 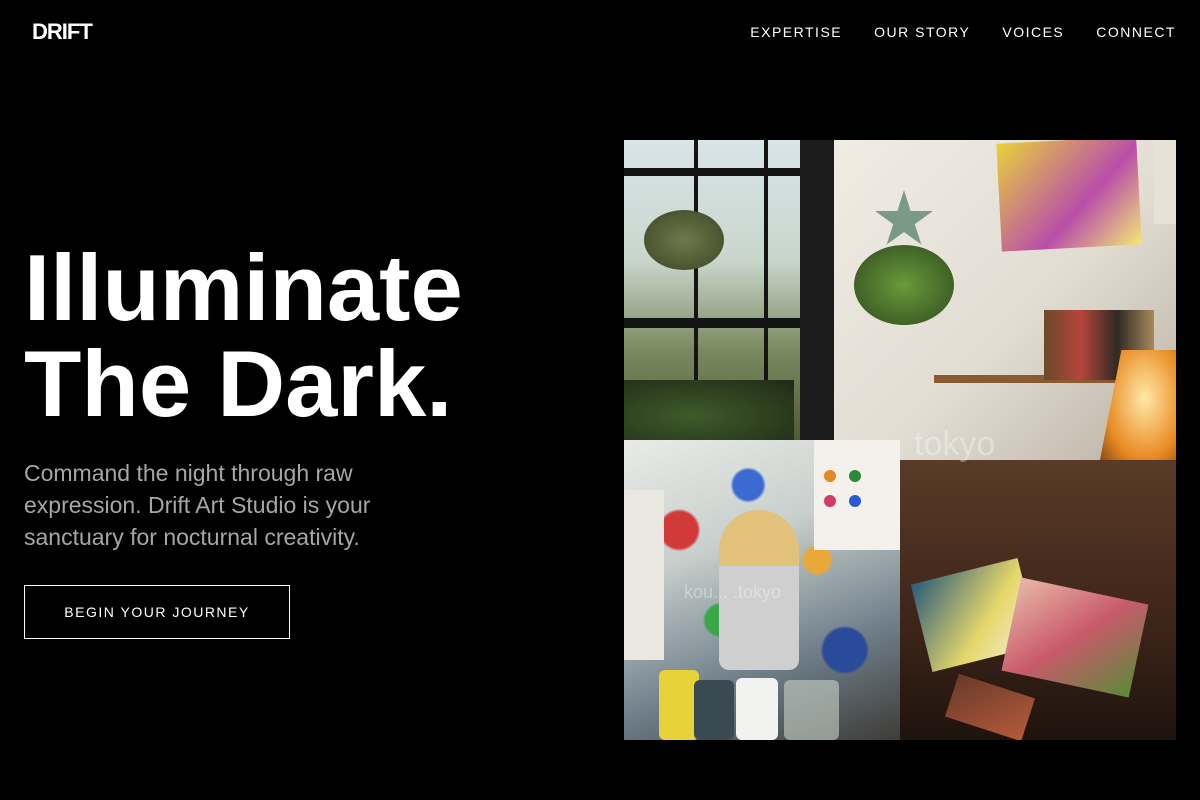 I want to click on hero-title-line-1: Illuminate, so click(x=243, y=287).